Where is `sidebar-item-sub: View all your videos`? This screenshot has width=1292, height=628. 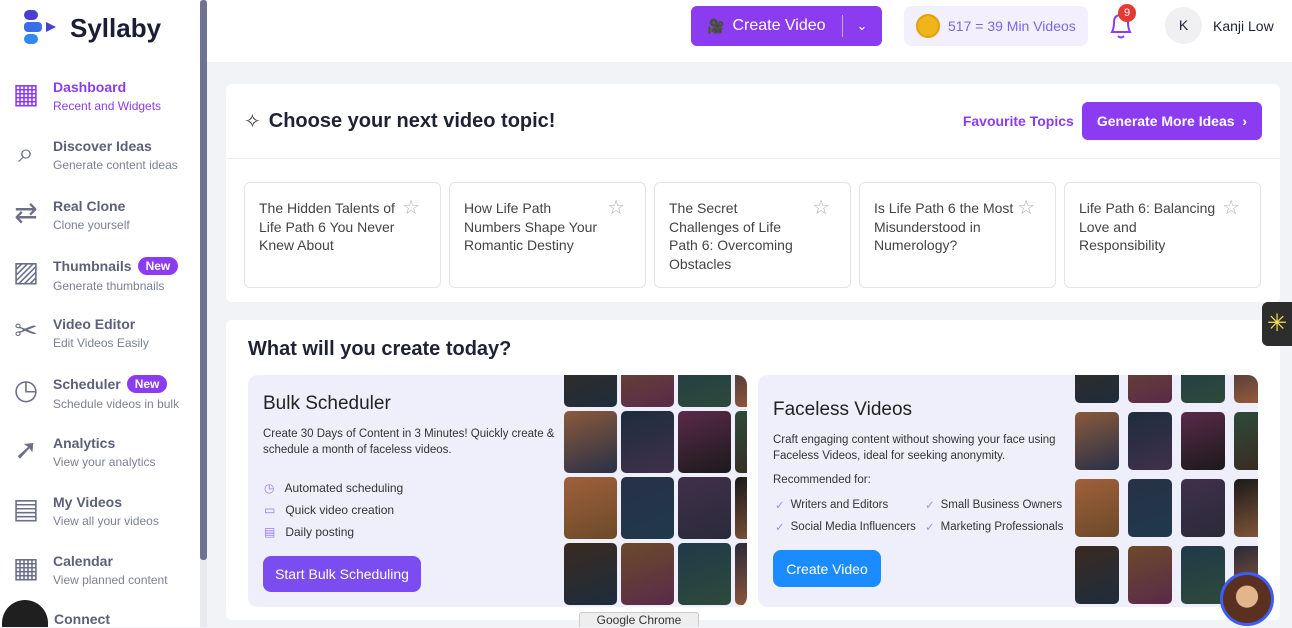 sidebar-item-sub: View all your videos is located at coordinates (106, 521).